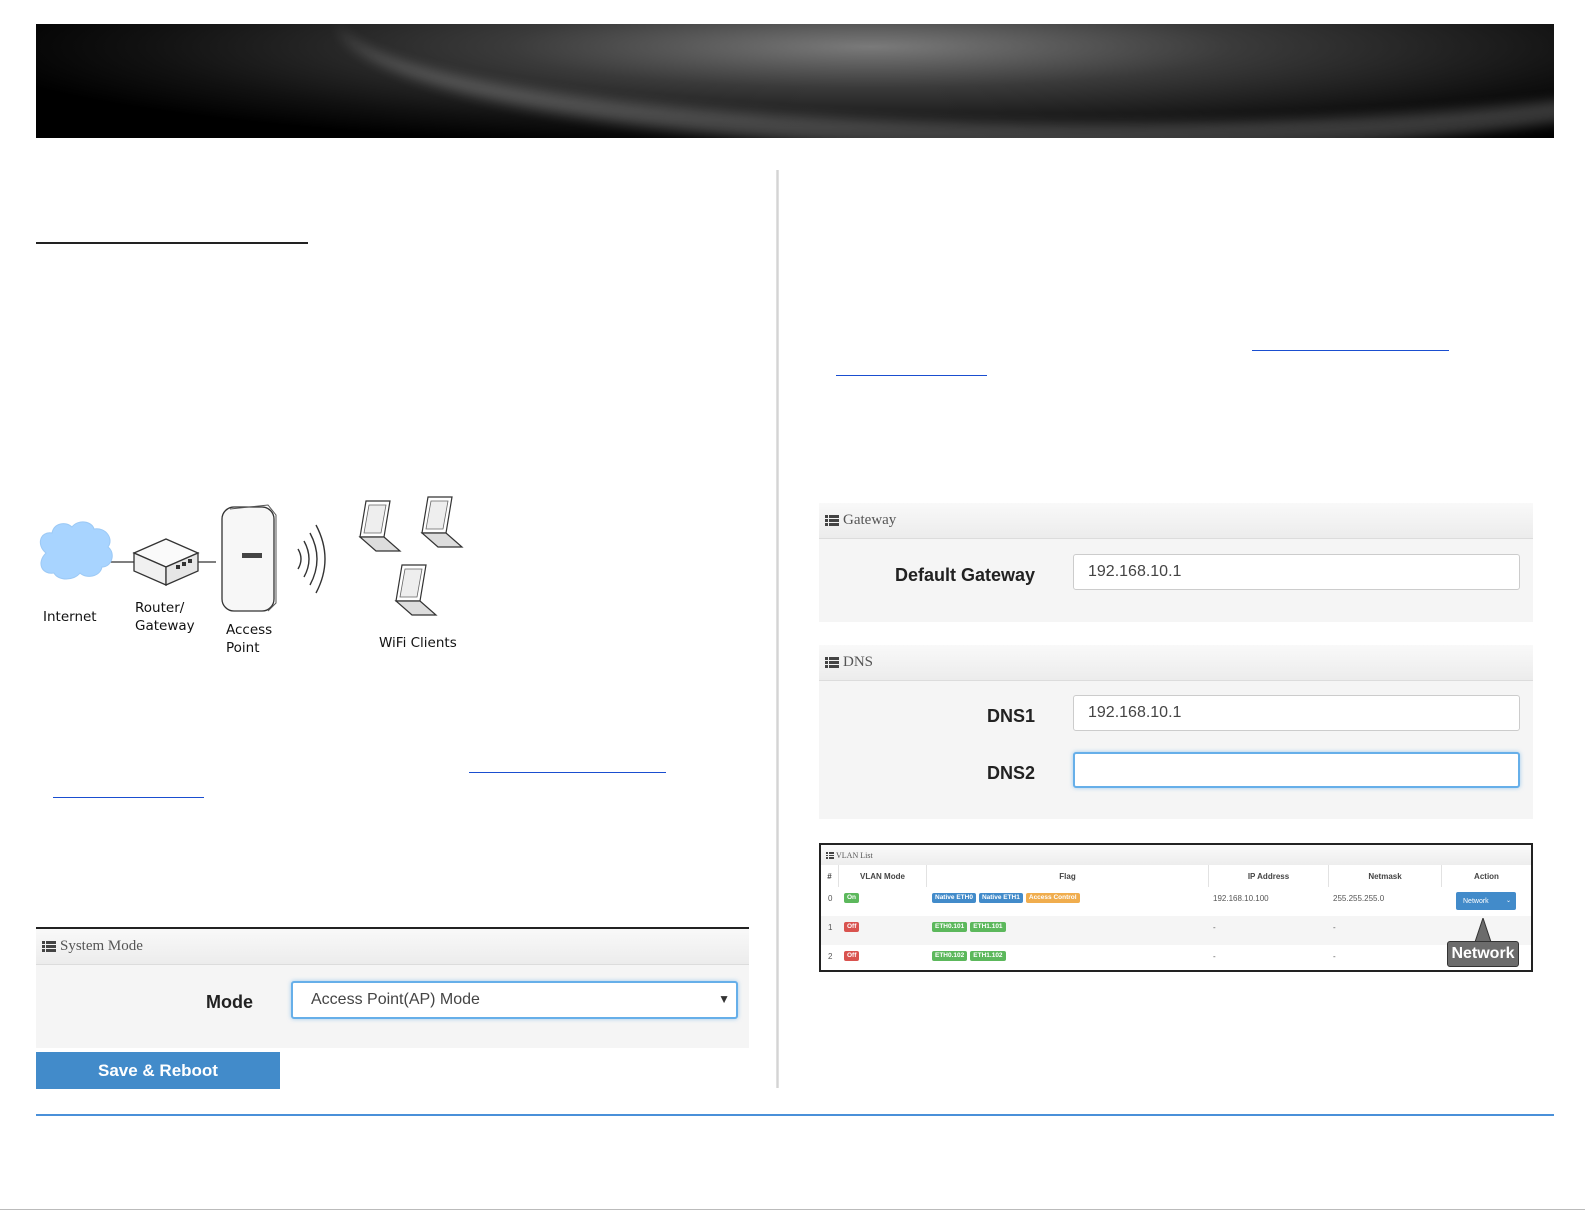 Image resolution: width=1585 pixels, height=1225 pixels. I want to click on gateway-panel: Gateway Default Gateway 192.168.10.1, so click(1176, 562).